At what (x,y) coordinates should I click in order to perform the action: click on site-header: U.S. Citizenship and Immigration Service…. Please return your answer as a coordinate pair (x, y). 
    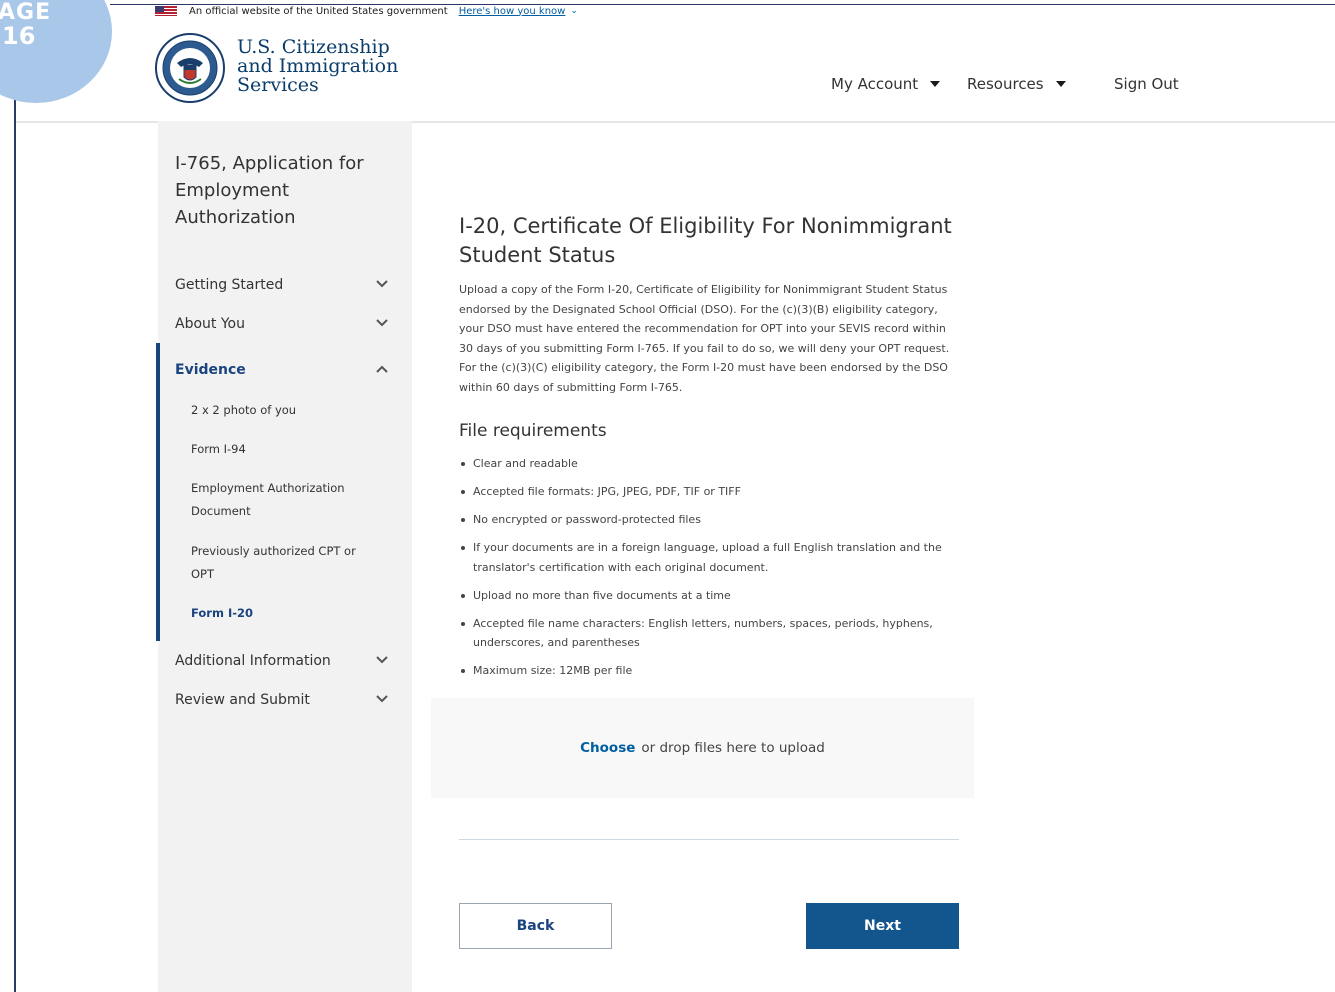
    Looking at the image, I should click on (675, 70).